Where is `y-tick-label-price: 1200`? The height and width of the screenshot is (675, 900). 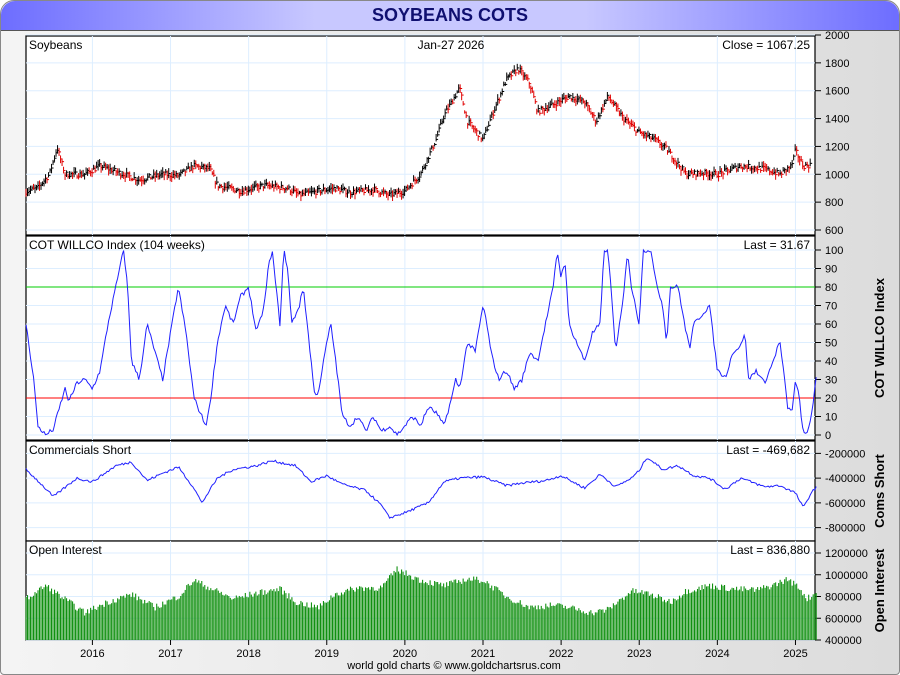 y-tick-label-price: 1200 is located at coordinates (837, 147).